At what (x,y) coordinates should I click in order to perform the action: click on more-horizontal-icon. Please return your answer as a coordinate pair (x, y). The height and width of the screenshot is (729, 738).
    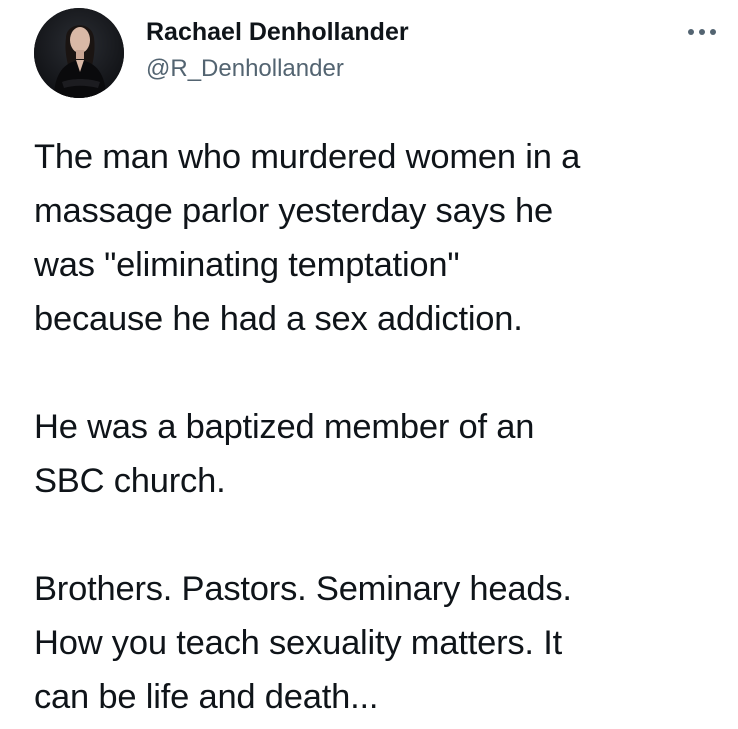
    Looking at the image, I should click on (702, 32).